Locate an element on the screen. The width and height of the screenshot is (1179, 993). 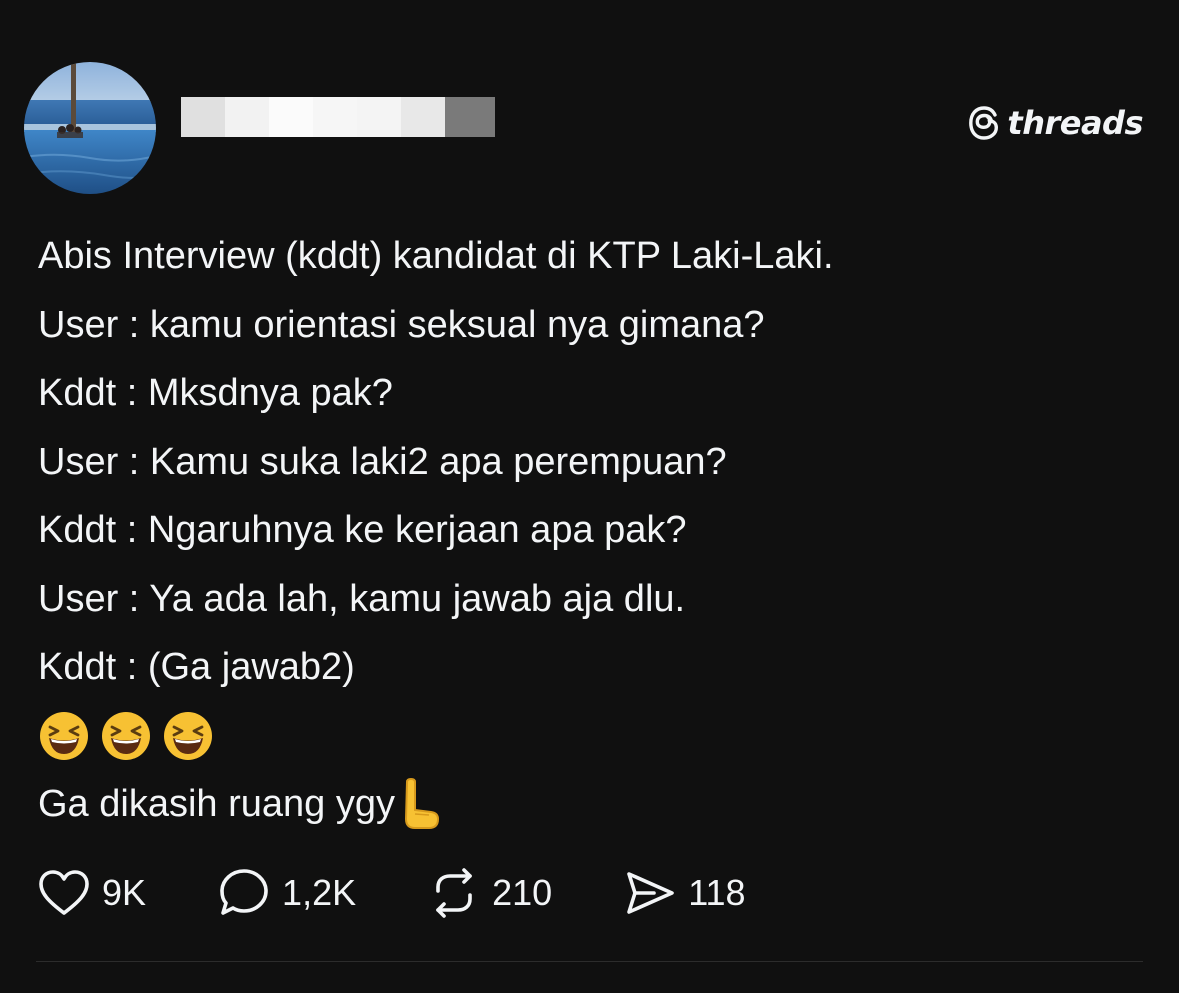
divider is located at coordinates (589, 961).